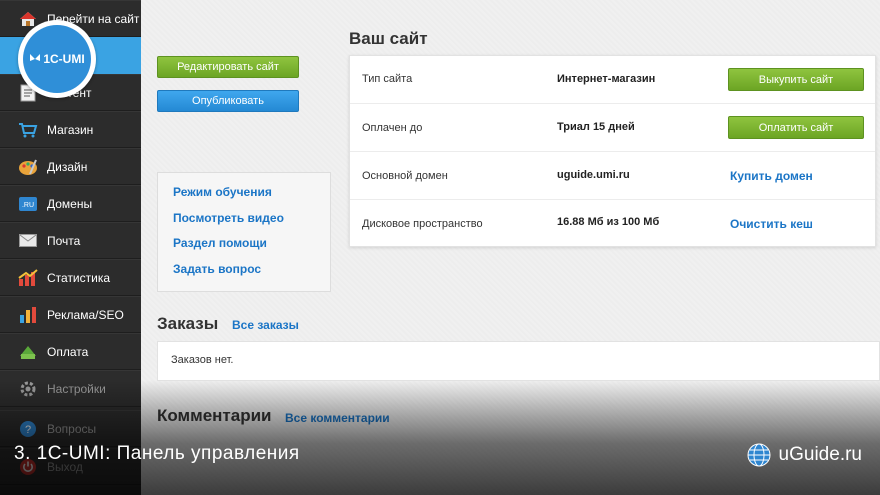 Image resolution: width=880 pixels, height=495 pixels. What do you see at coordinates (188, 323) in the screenshot?
I see `orders-title: Заказы` at bounding box center [188, 323].